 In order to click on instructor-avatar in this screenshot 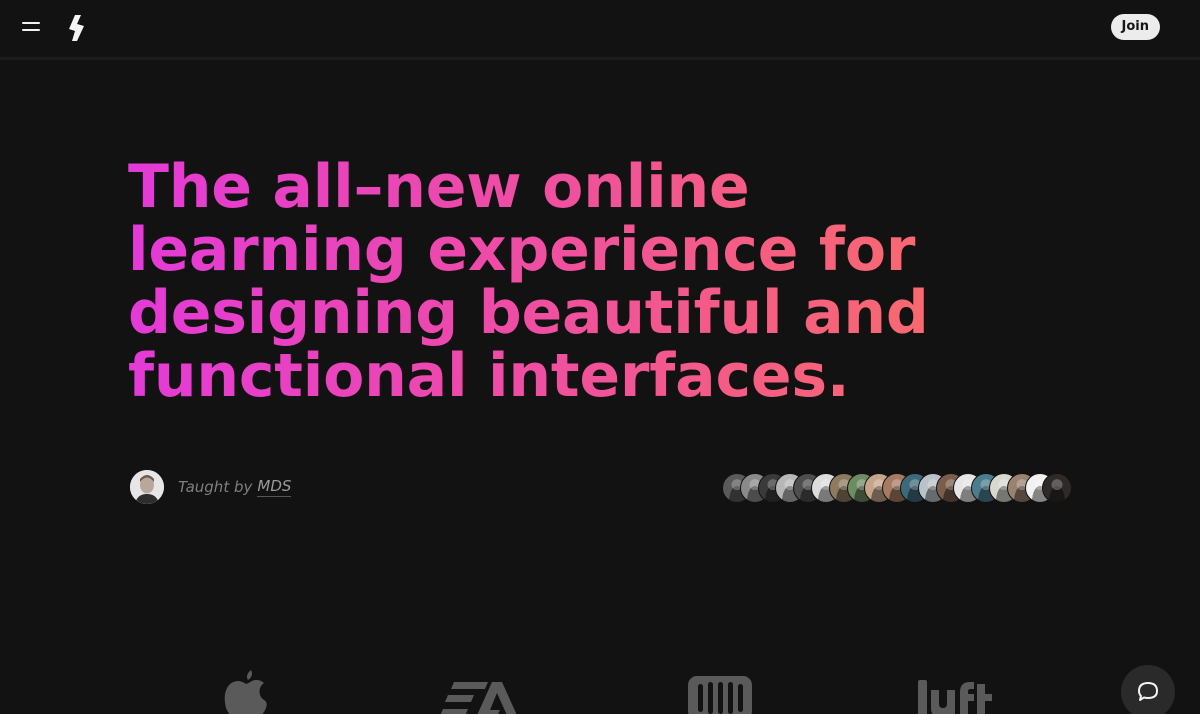, I will do `click(147, 487)`.